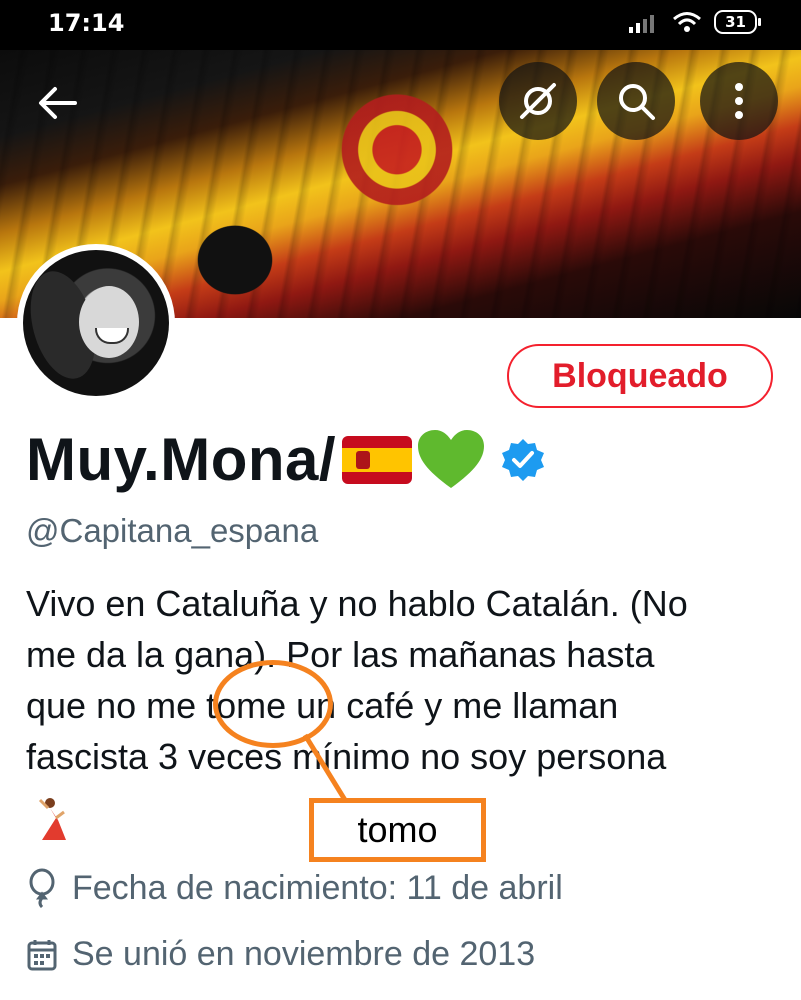  Describe the element at coordinates (400, 25) in the screenshot. I see `status-bar: 17:14 31` at that location.